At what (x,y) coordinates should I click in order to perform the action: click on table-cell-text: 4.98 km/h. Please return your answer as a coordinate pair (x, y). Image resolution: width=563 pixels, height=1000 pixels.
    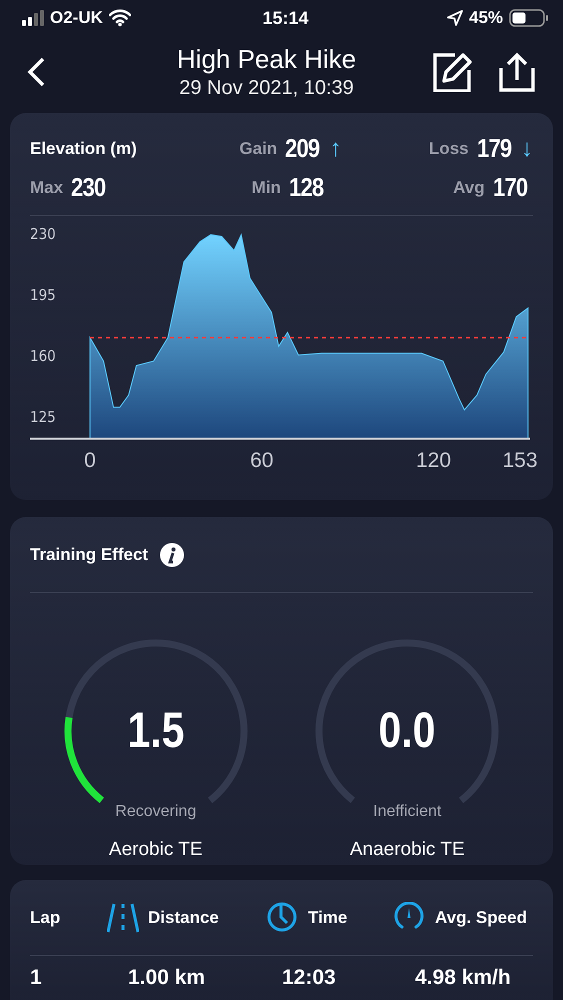
    Looking at the image, I should click on (463, 977).